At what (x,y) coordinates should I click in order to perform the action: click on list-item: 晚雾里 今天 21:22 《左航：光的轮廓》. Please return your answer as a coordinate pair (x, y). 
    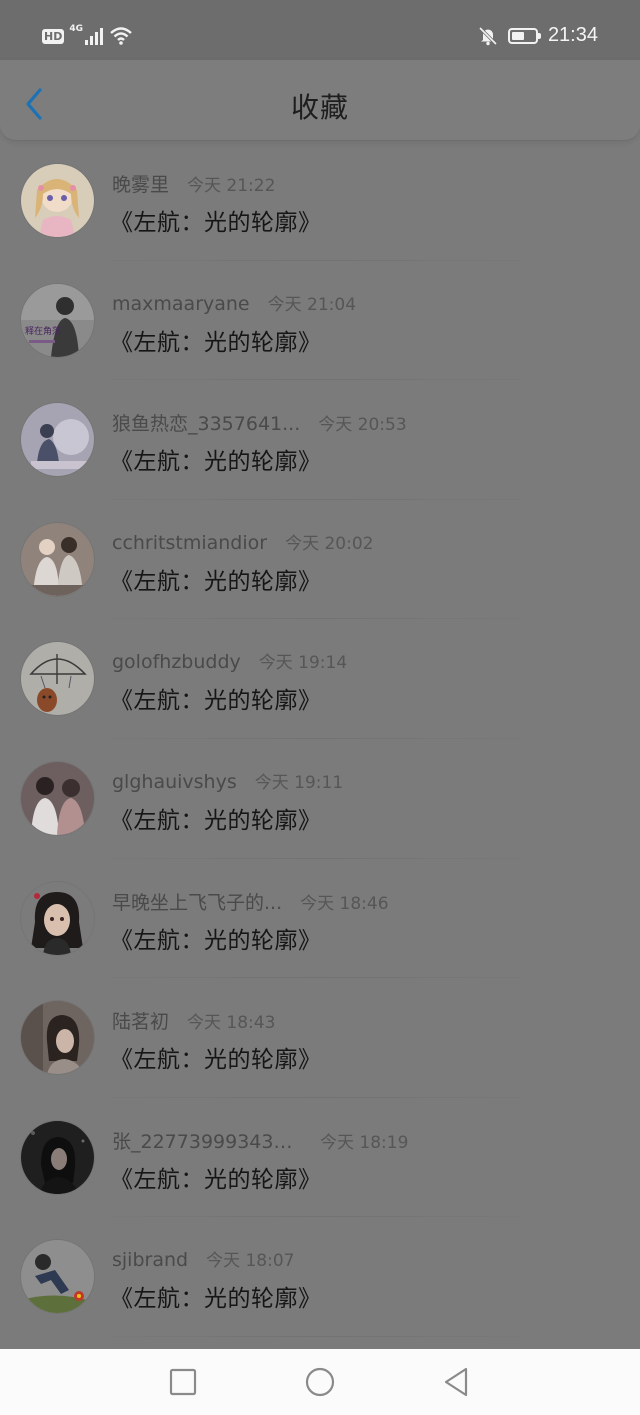
    Looking at the image, I should click on (320, 201).